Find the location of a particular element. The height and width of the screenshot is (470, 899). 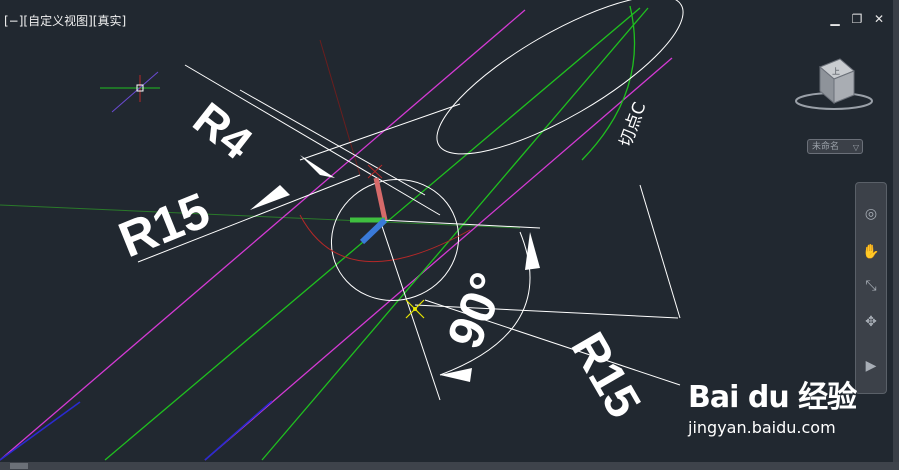

pan-icon: ✋ is located at coordinates (871, 252).